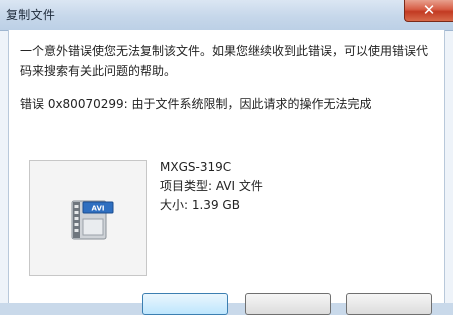 This screenshot has width=453, height=315. I want to click on file-name: MXGS-319C, so click(196, 167).